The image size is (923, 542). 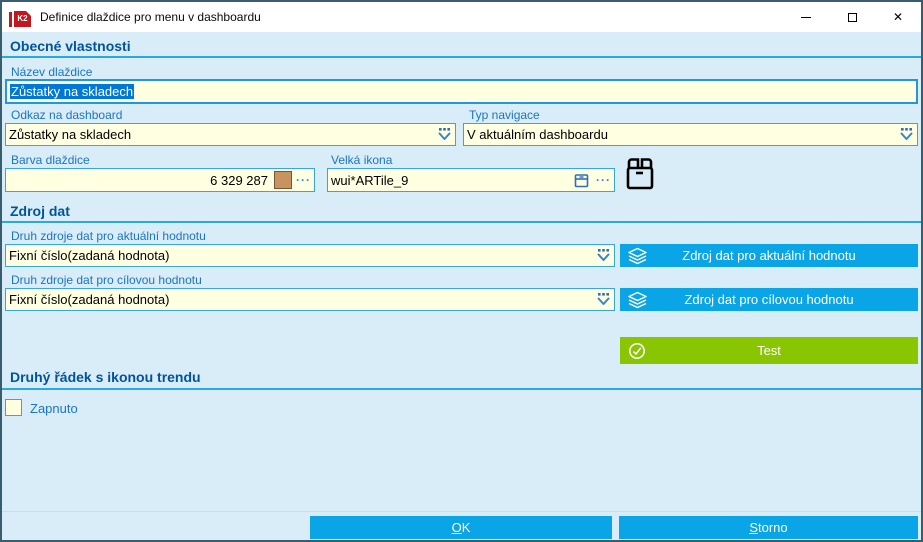 I want to click on big-icon-field: wui*ARTile_9 ···, so click(x=471, y=180).